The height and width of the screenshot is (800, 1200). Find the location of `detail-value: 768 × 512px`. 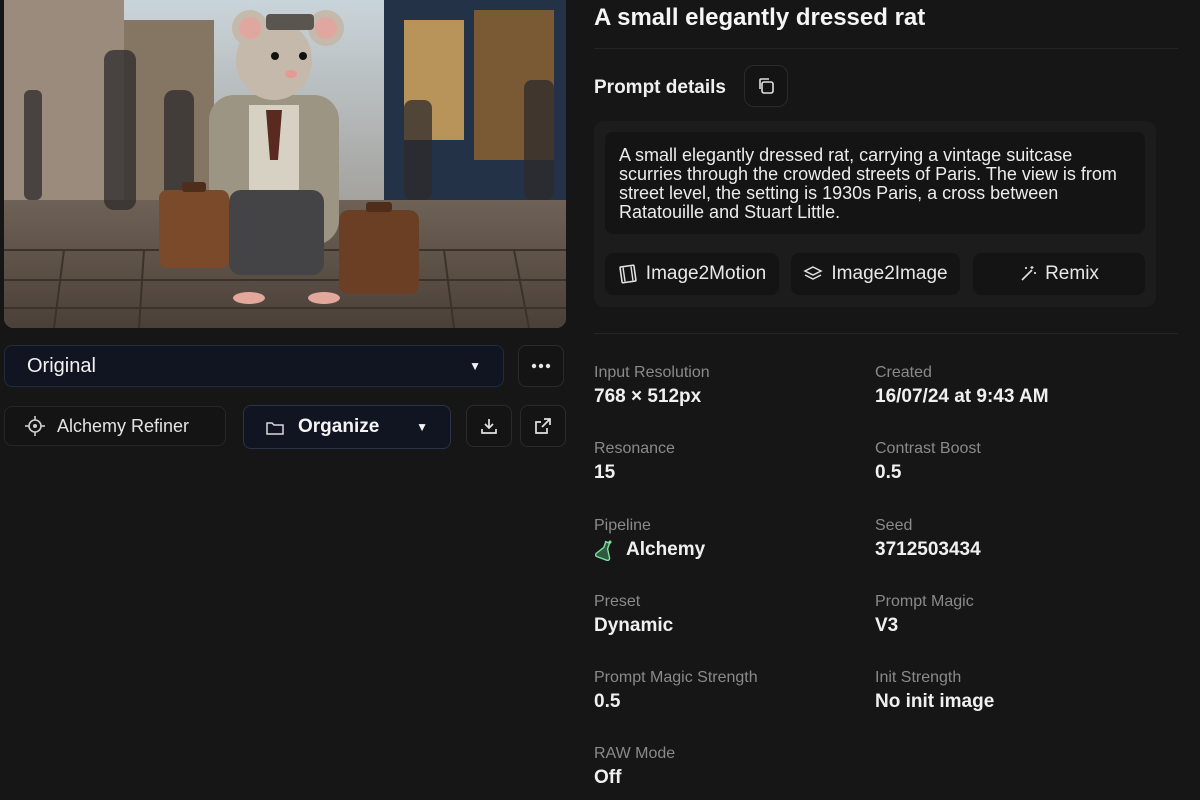

detail-value: 768 × 512px is located at coordinates (648, 396).